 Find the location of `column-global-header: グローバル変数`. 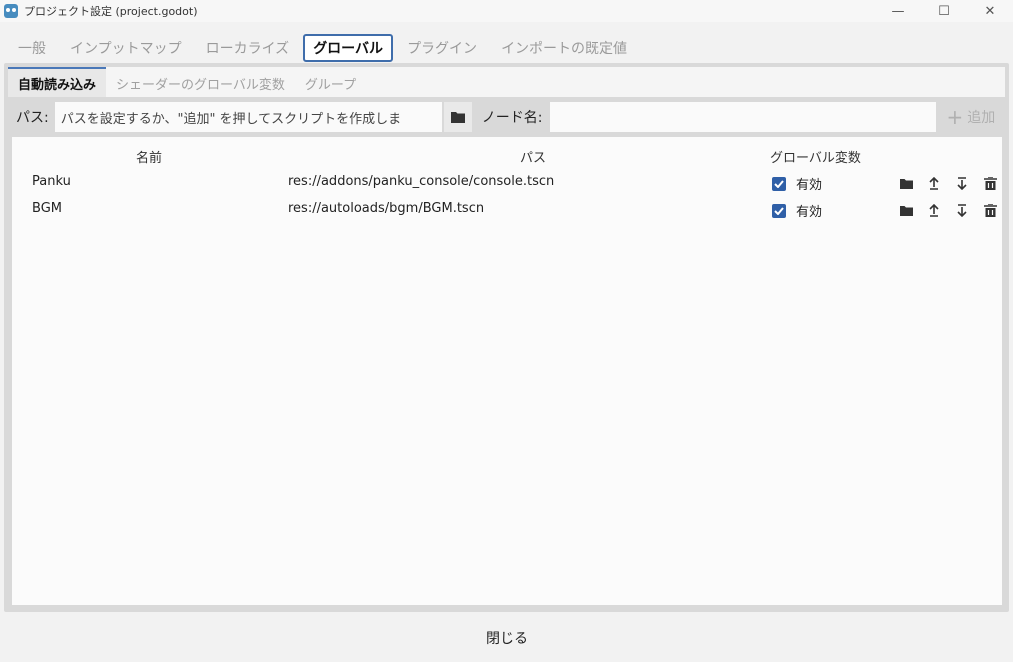

column-global-header: グローバル変数 is located at coordinates (815, 158).